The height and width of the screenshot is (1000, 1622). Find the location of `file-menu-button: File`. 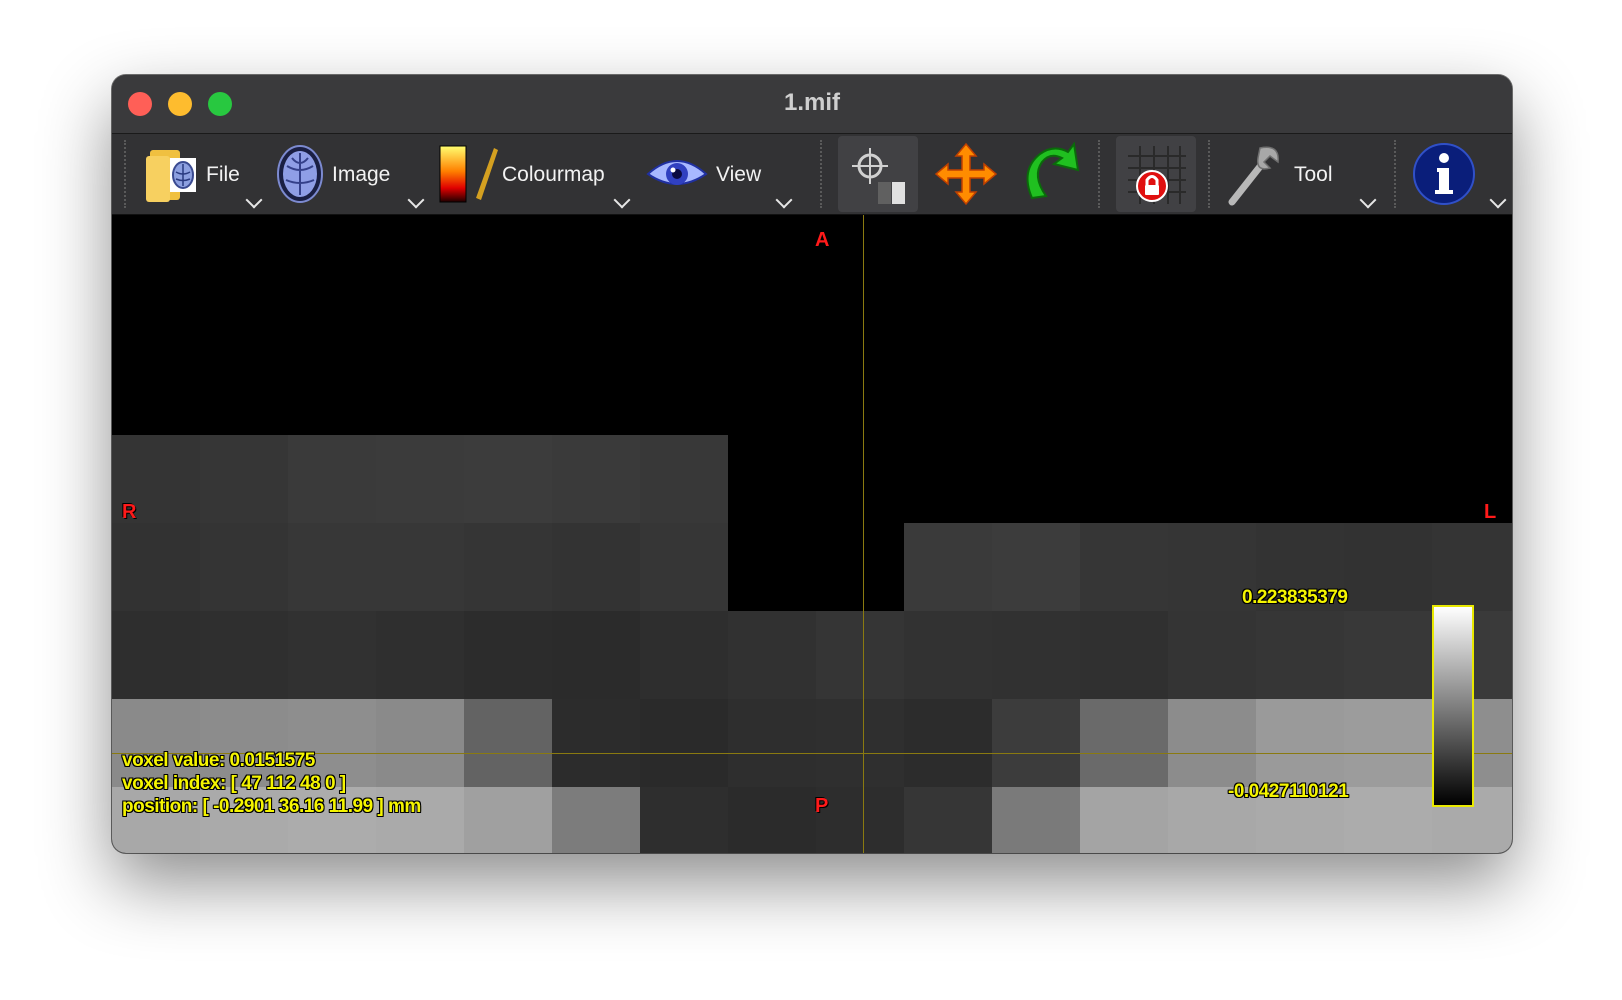

file-menu-button: File is located at coordinates (205, 174).